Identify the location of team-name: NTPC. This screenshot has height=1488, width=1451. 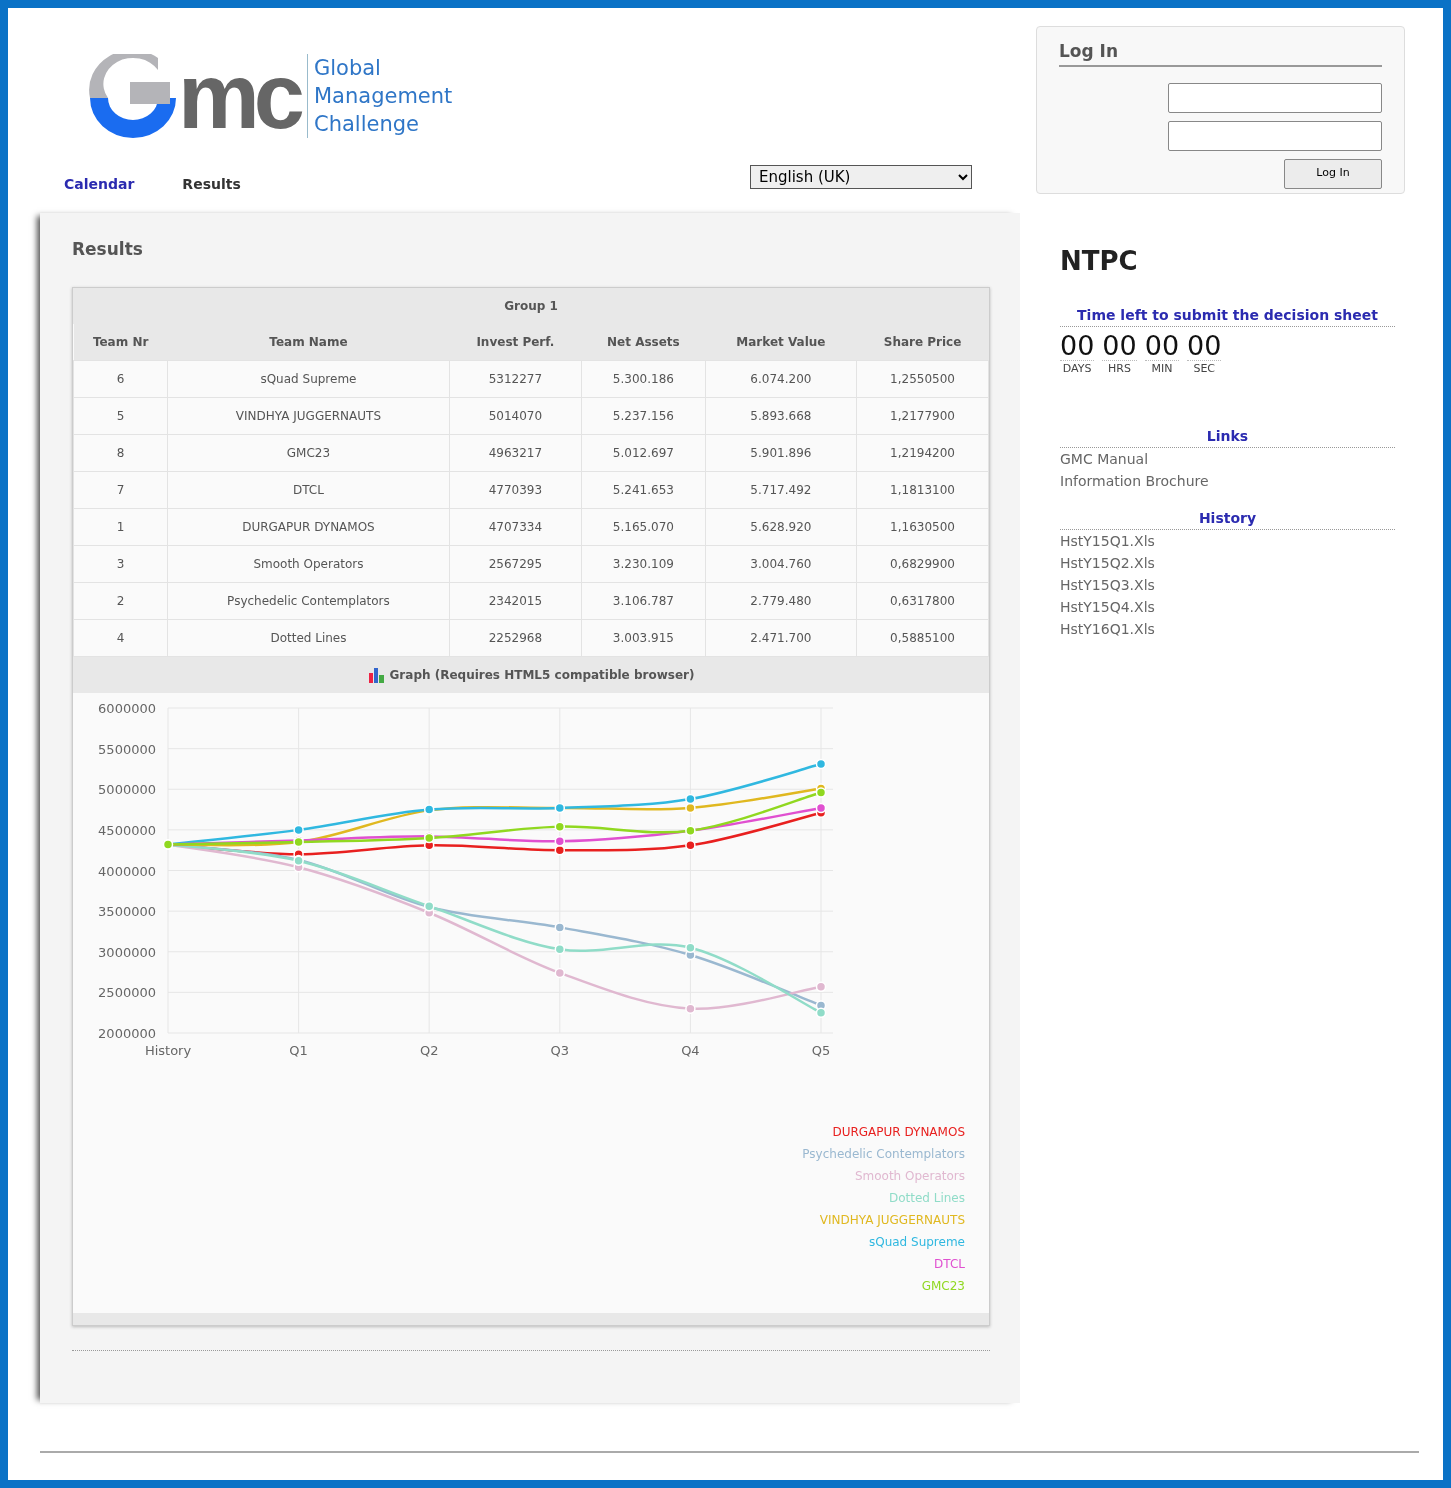
(1099, 261).